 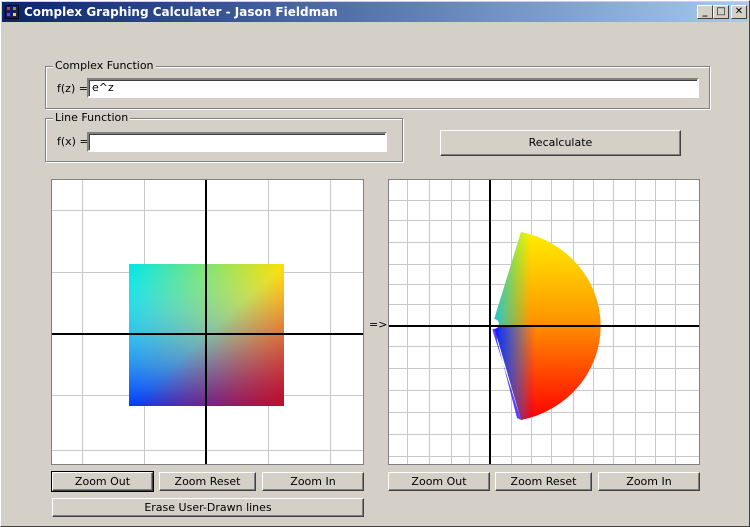 I want to click on maximize-button: □, so click(x=721, y=12).